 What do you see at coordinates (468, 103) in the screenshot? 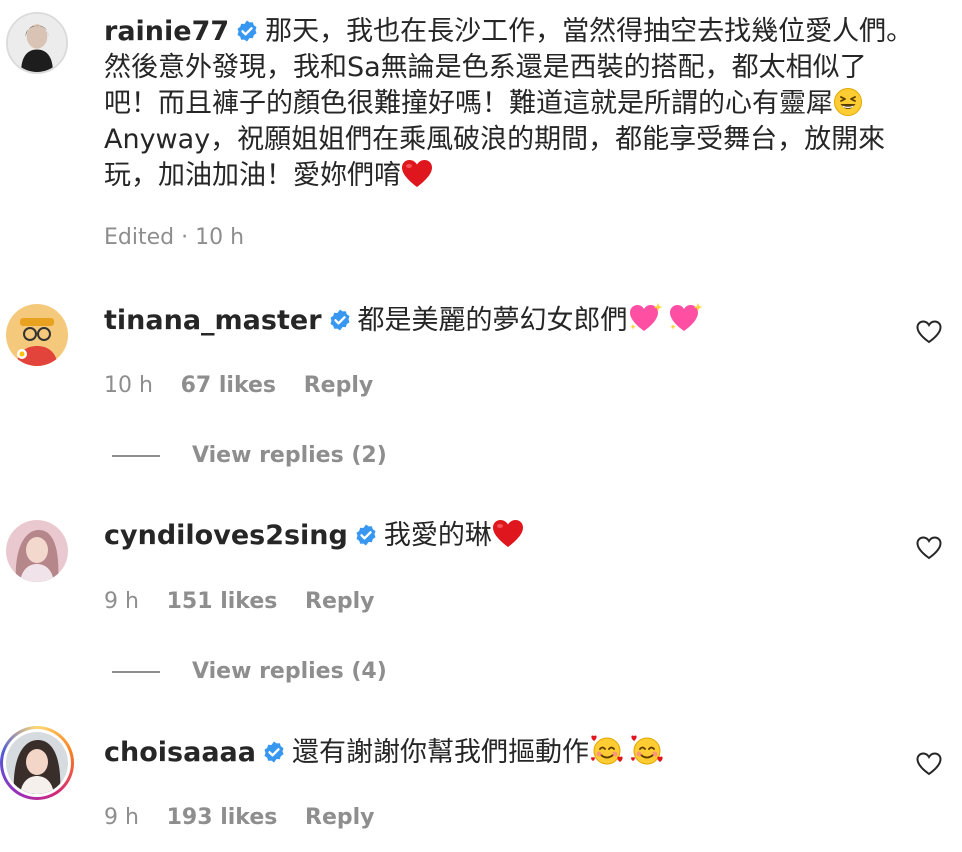
I see `comment-text-line: 吧！而且褲子的顏色很難撞好嗎！難道這就是所謂的心有靈犀` at bounding box center [468, 103].